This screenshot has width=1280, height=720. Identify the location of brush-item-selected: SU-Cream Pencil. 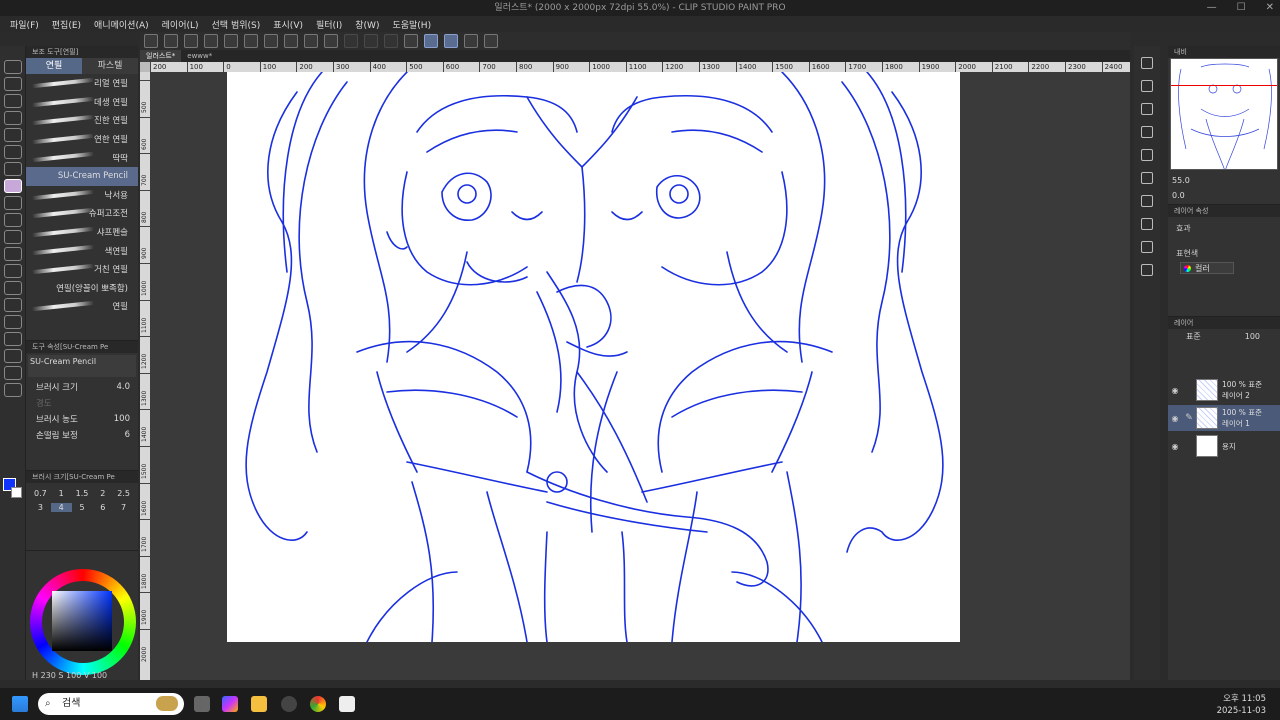
(82, 176).